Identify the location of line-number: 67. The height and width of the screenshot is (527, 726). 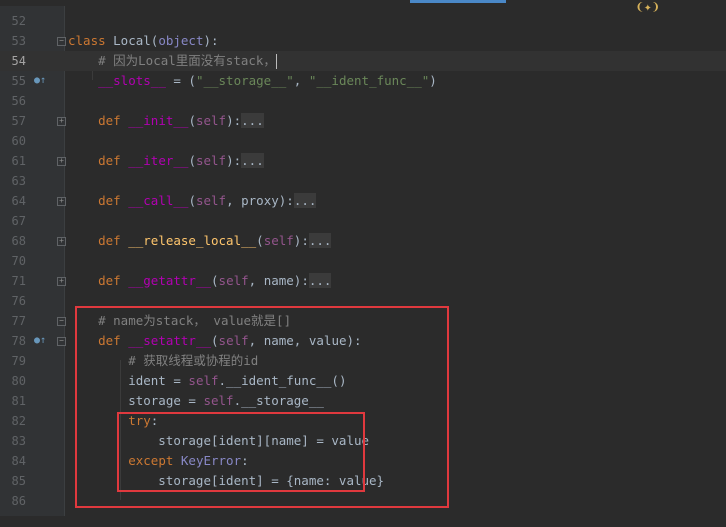
(13, 221).